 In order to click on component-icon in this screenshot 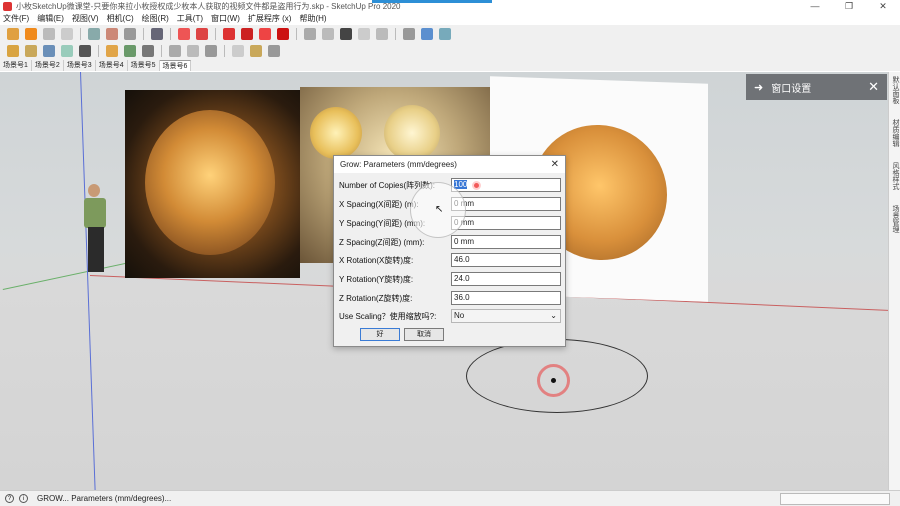, I will do `click(112, 51)`.